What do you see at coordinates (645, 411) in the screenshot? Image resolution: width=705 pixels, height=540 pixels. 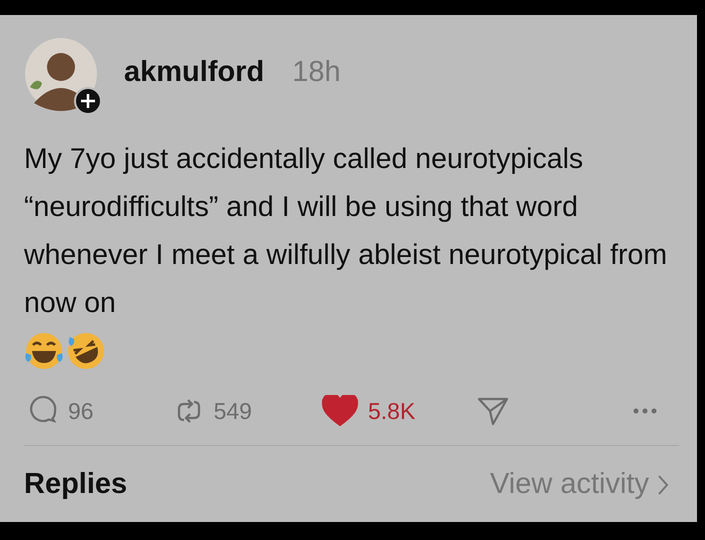 I see `more-icon` at bounding box center [645, 411].